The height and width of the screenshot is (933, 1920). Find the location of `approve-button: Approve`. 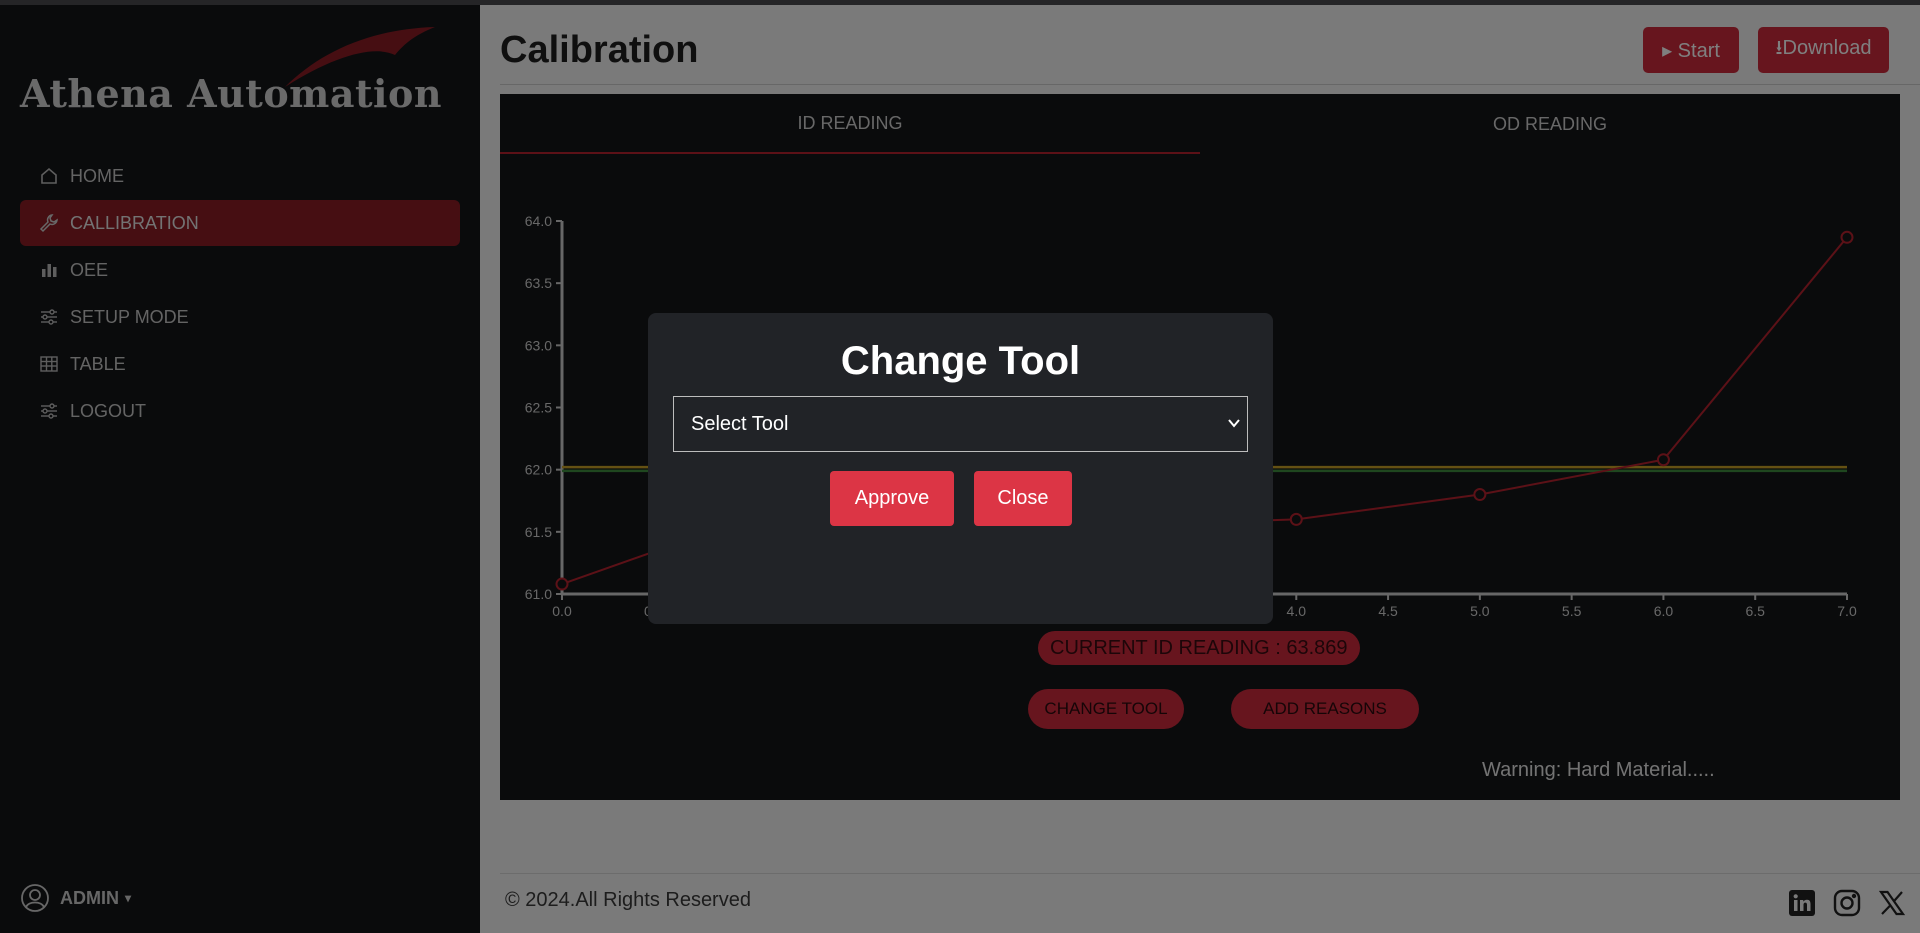

approve-button: Approve is located at coordinates (892, 498).